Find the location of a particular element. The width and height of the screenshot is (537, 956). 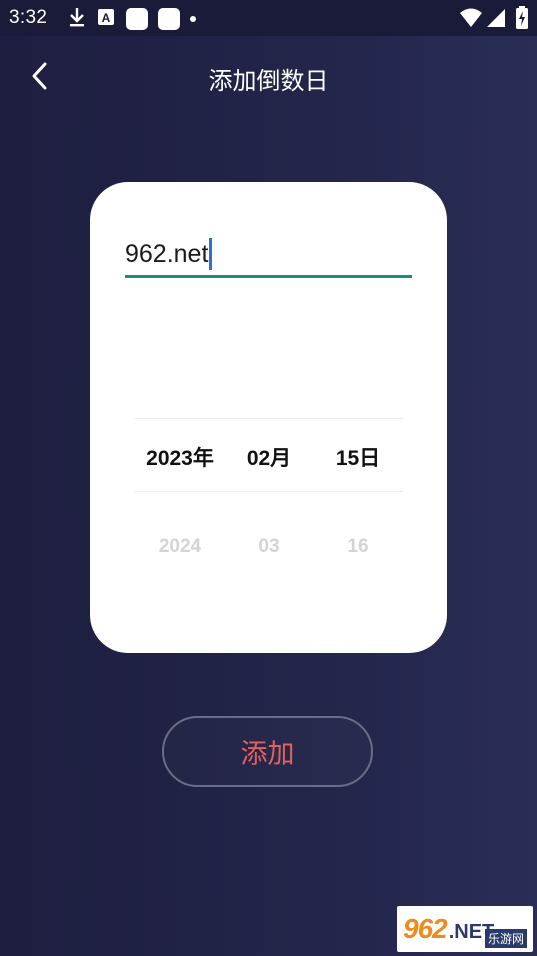

date-picker: 2023年 2024 02月 03 15日 16 is located at coordinates (269, 508).